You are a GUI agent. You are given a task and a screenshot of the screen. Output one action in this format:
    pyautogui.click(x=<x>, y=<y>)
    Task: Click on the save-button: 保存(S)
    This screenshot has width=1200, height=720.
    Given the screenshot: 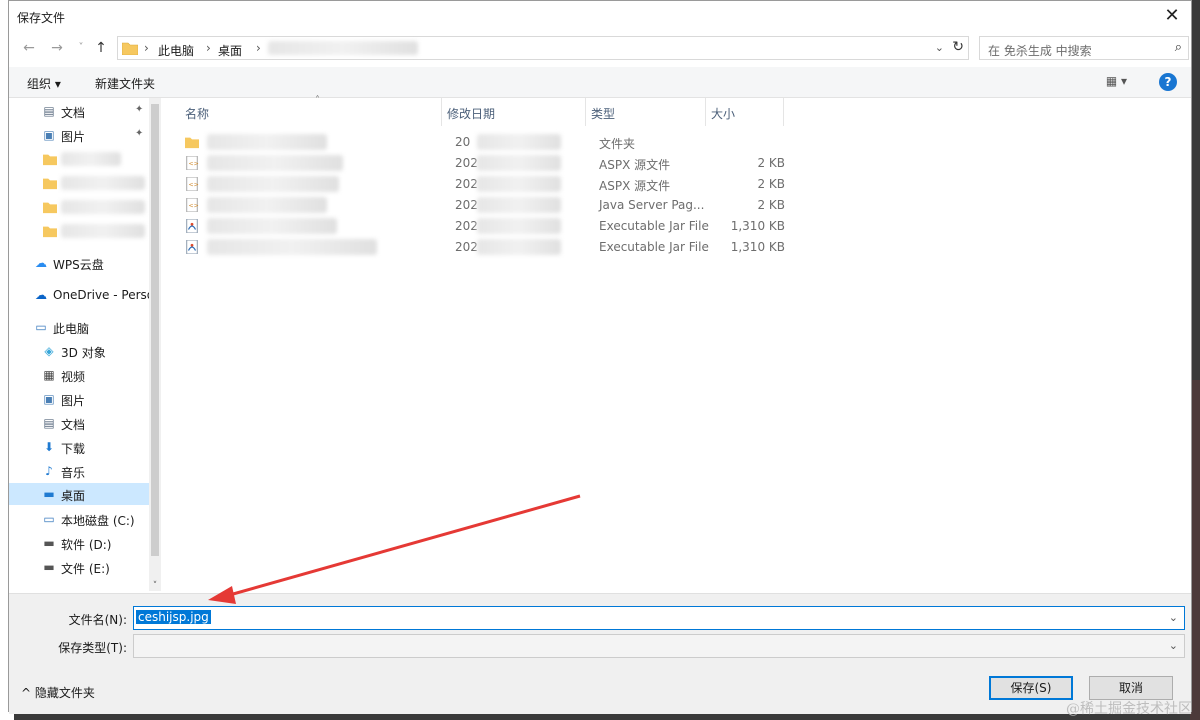 What is the action you would take?
    pyautogui.click(x=1031, y=688)
    